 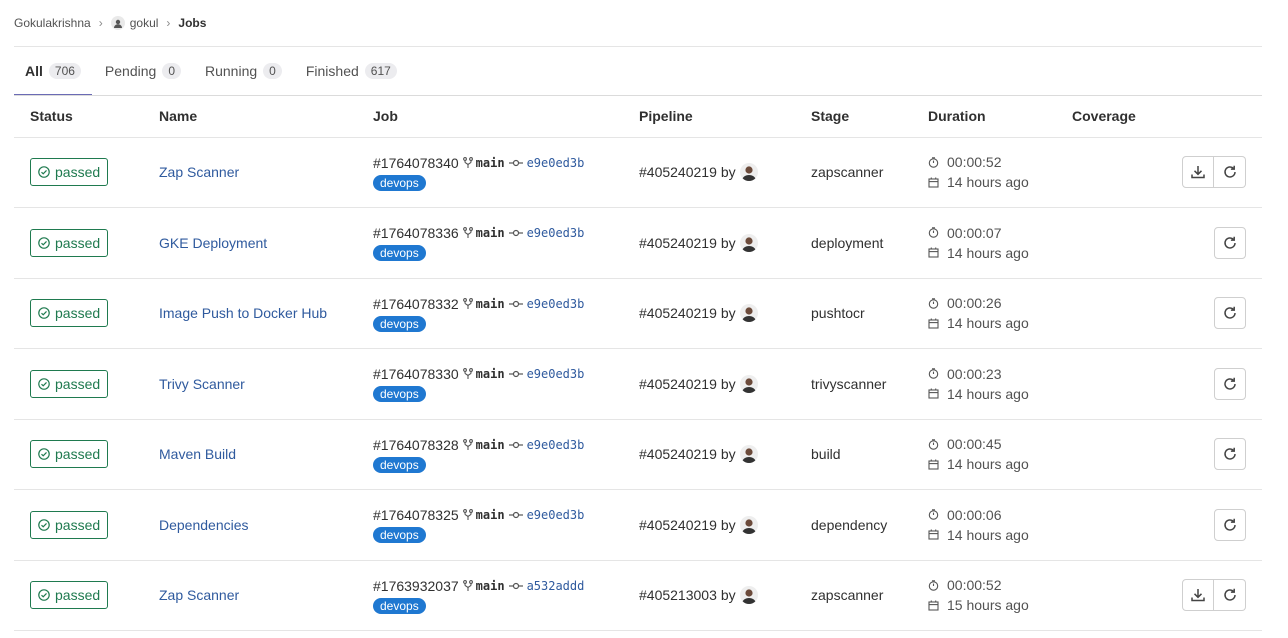 I want to click on duration-info: 00:00:52 14 hours ago, so click(x=992, y=172).